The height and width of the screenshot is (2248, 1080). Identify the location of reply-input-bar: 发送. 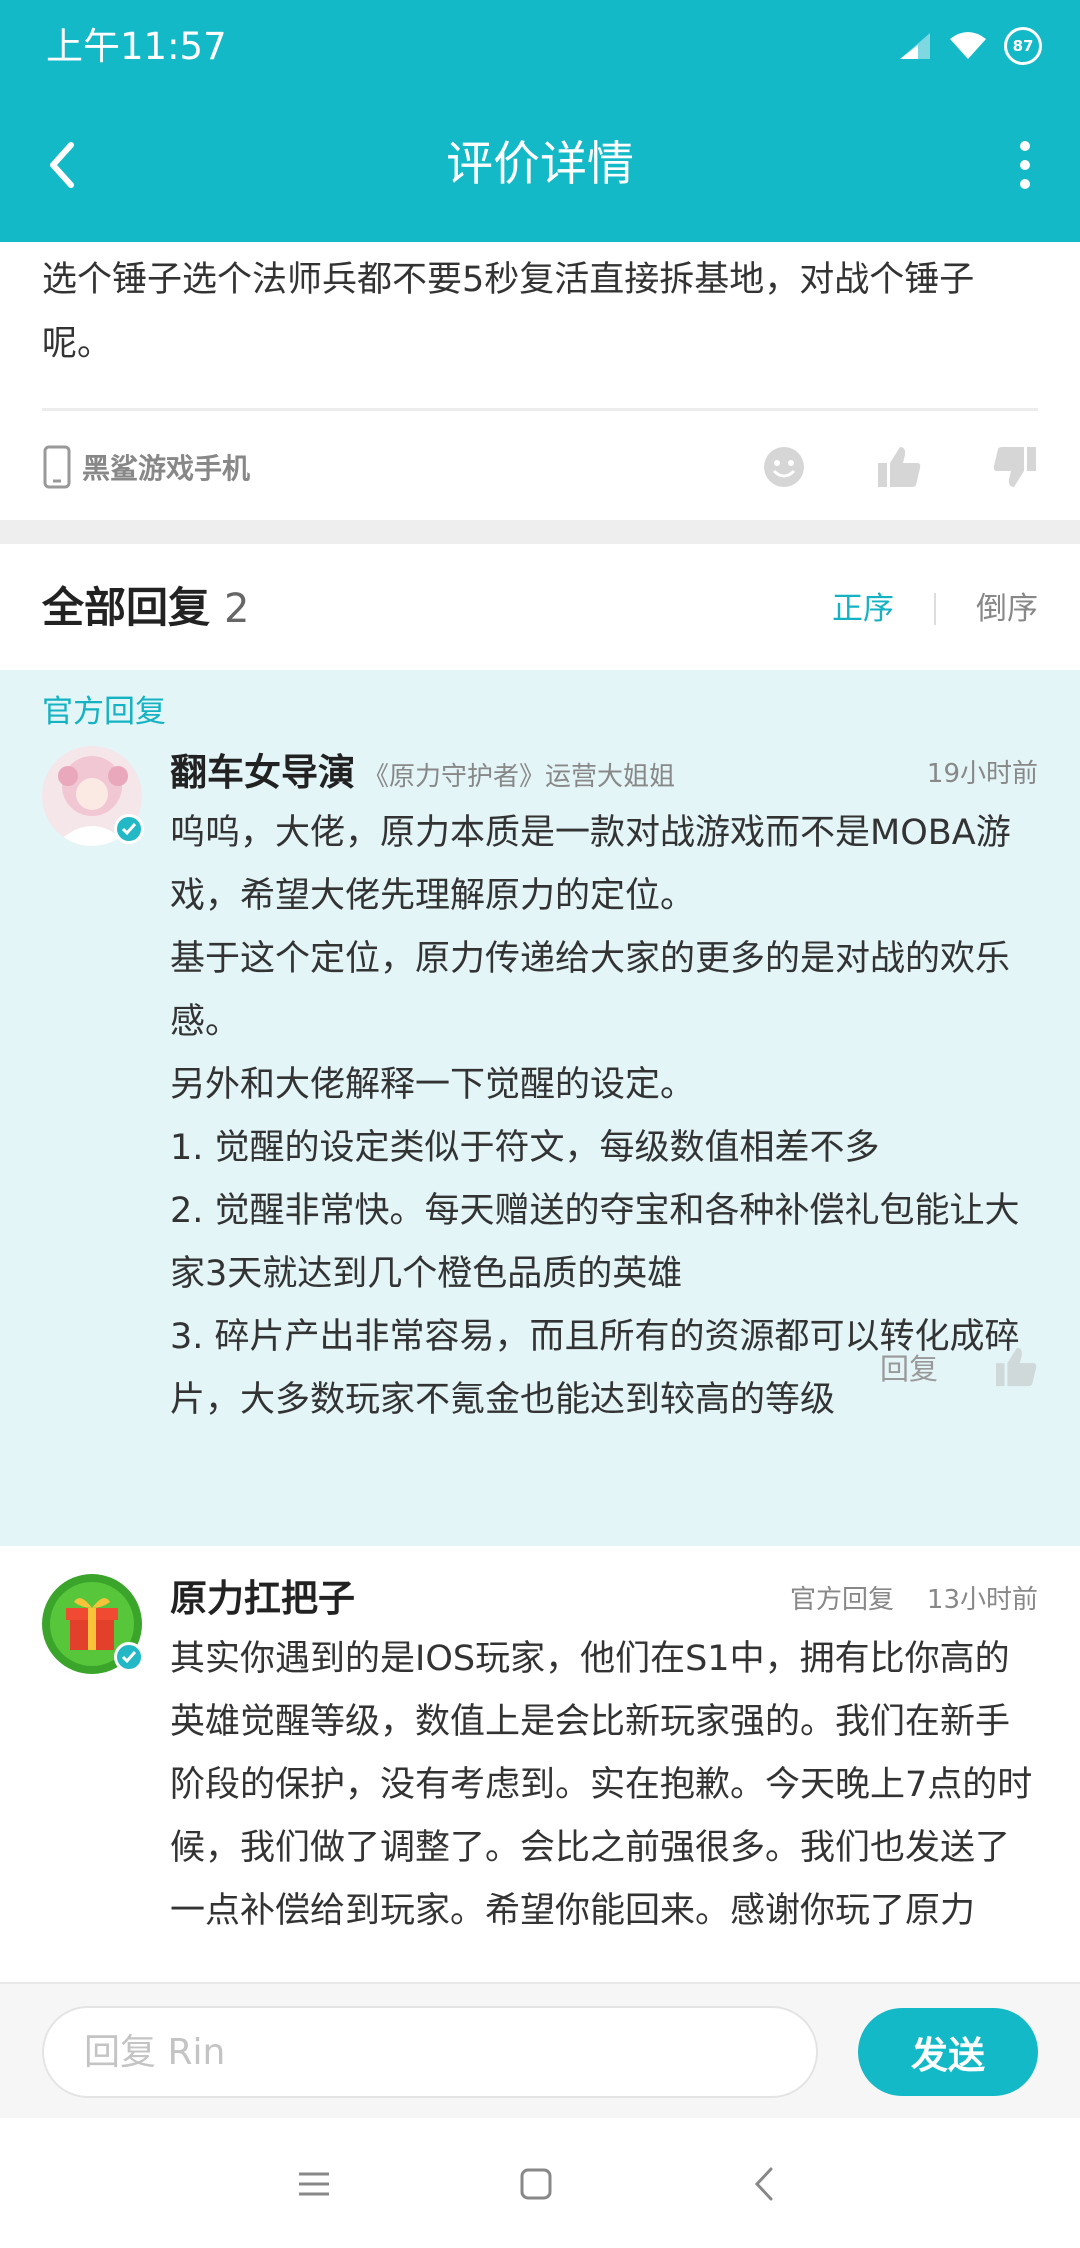
(540, 2050).